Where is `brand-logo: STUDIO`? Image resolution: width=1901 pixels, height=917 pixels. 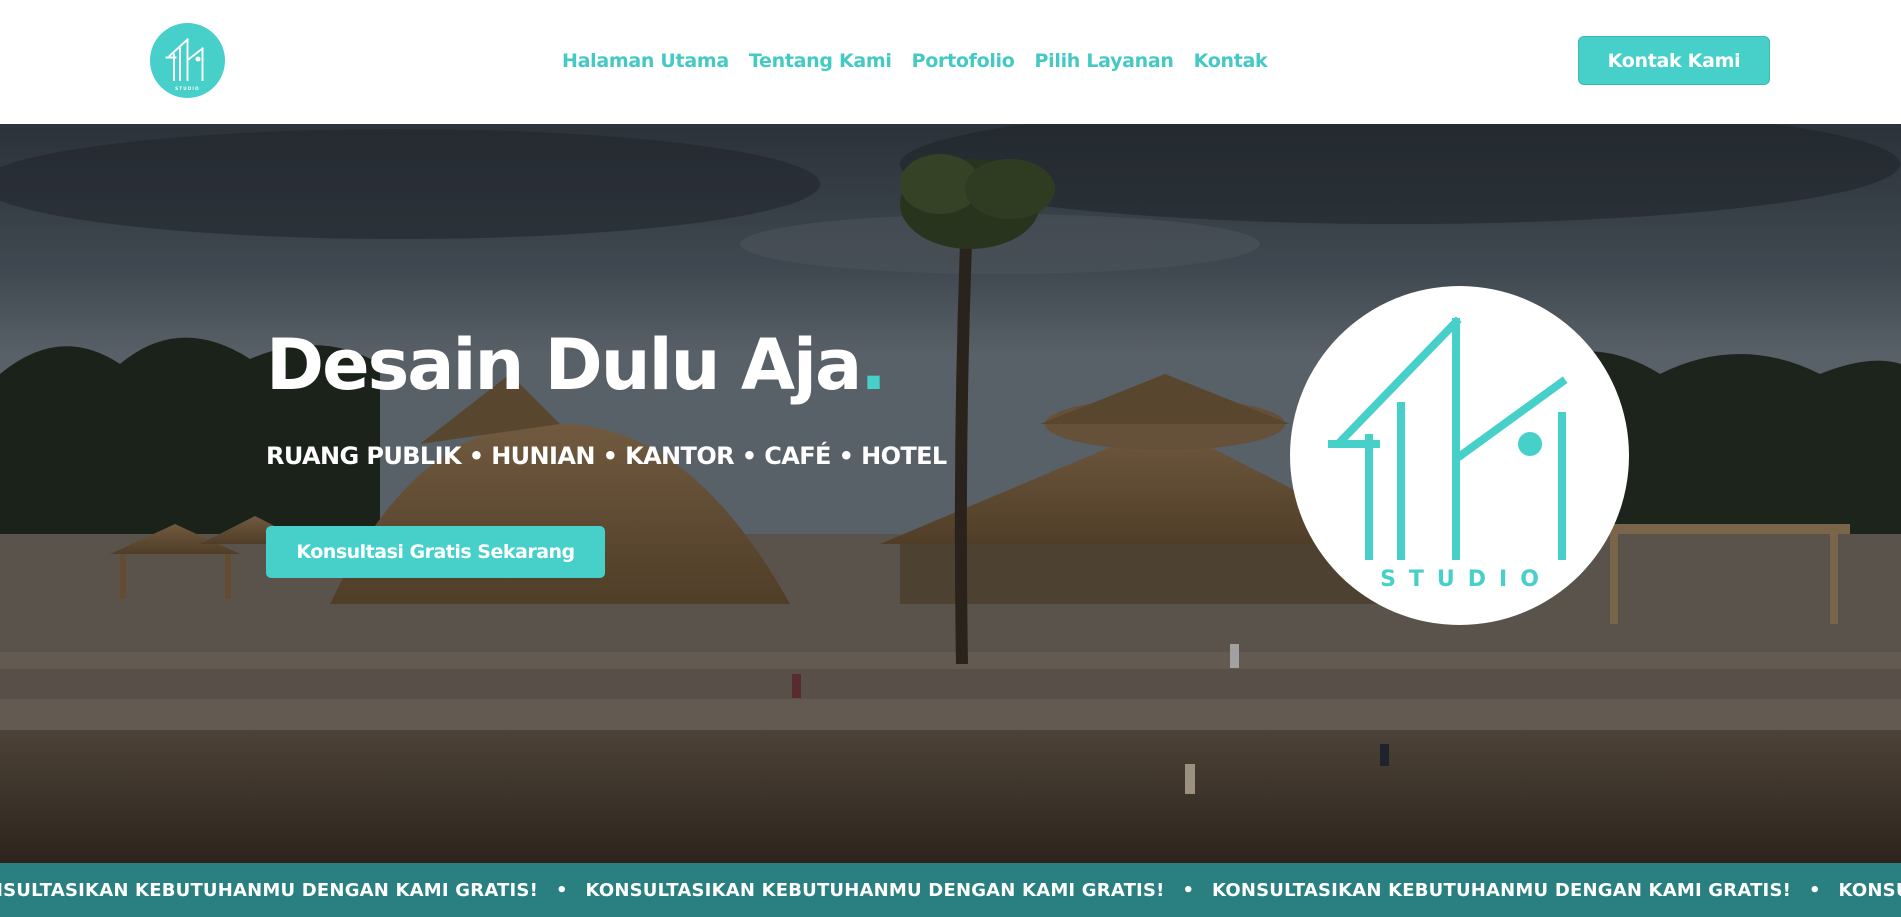
brand-logo: STUDIO is located at coordinates (187, 60).